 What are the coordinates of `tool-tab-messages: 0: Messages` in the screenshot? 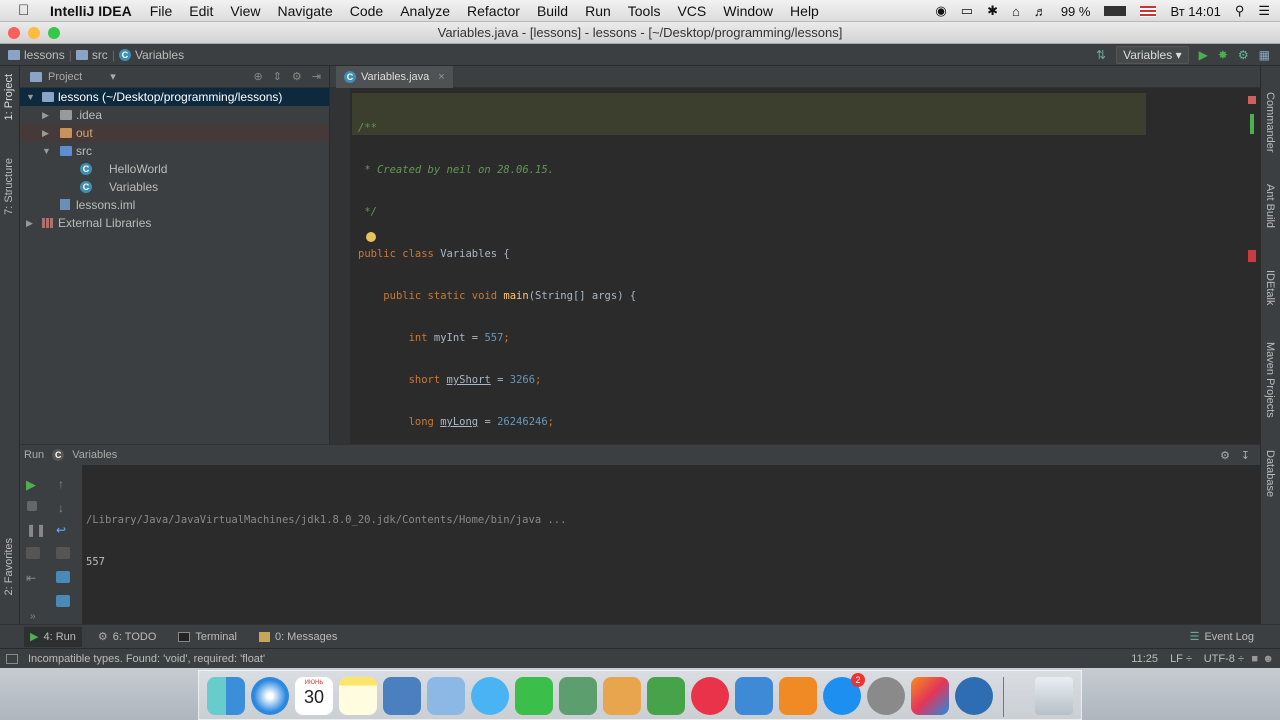 It's located at (298, 637).